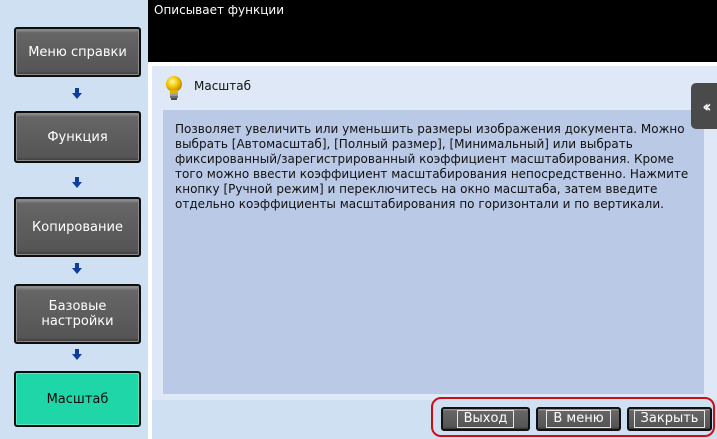 The height and width of the screenshot is (439, 717). I want to click on nav-function-button: Функция, so click(77, 137).